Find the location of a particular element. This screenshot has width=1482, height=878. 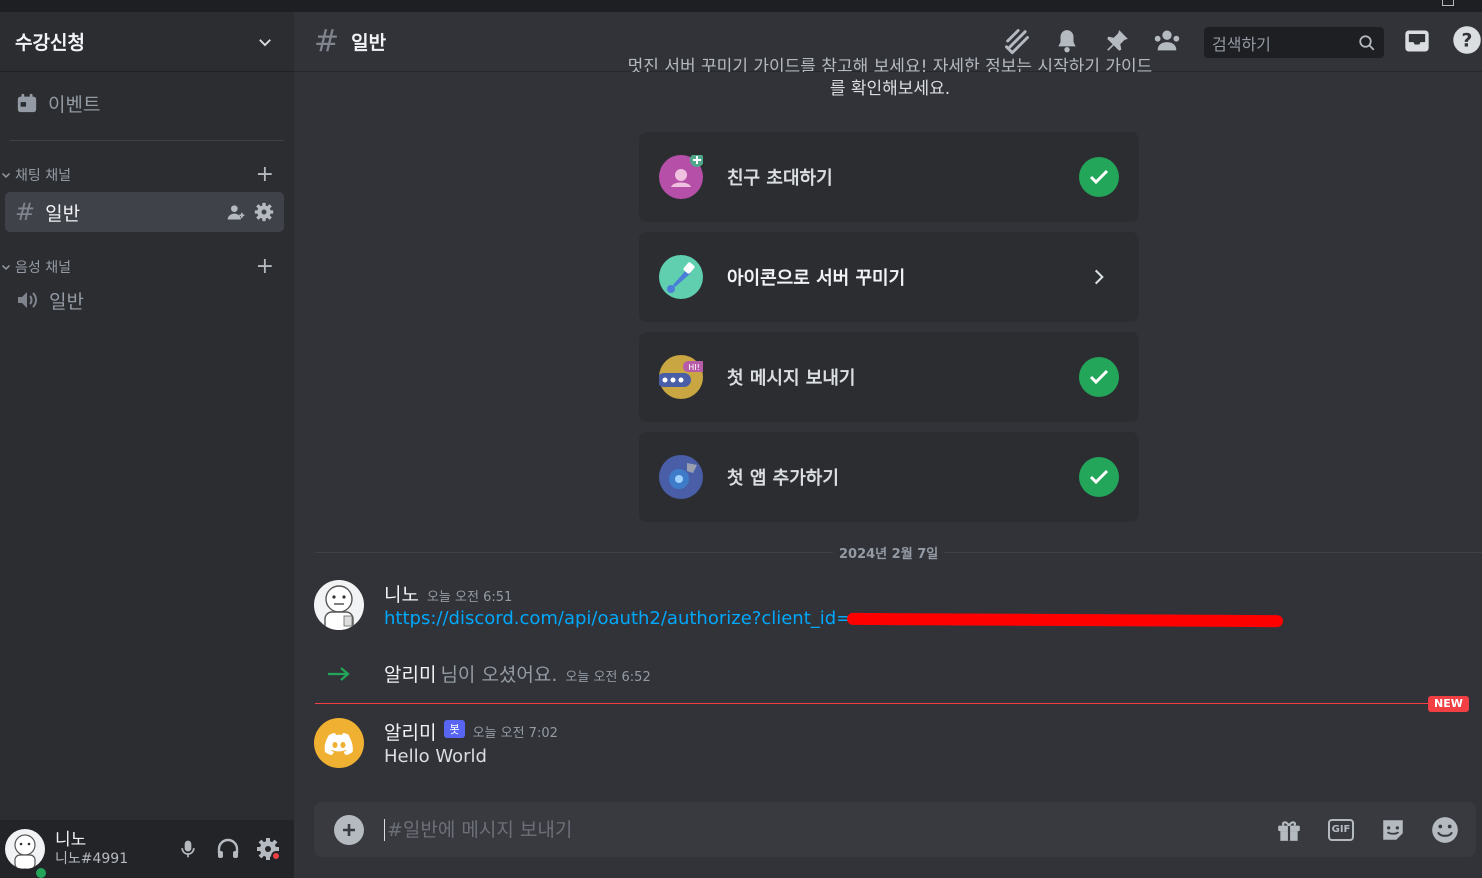

search-placeholder: 검색하기 is located at coordinates (1241, 44).